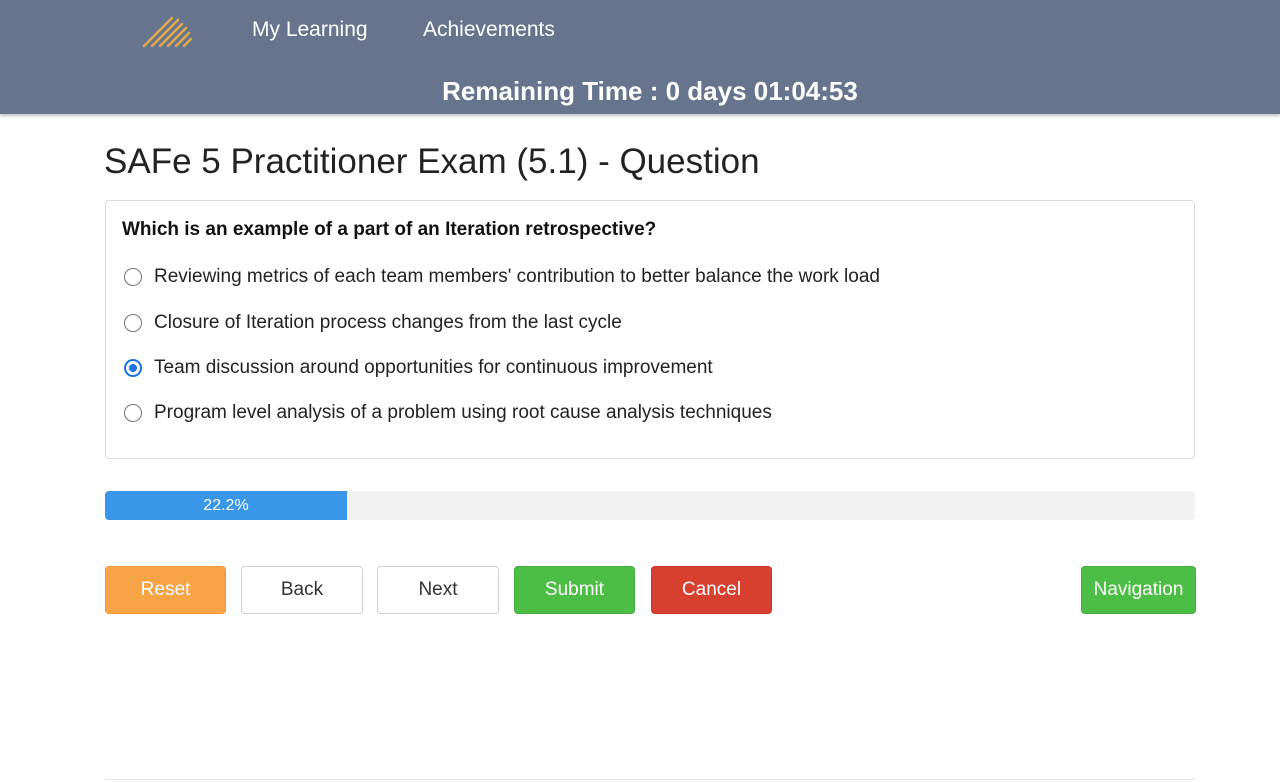 The image size is (1280, 782). I want to click on nav-achievements: Achievements, so click(489, 30).